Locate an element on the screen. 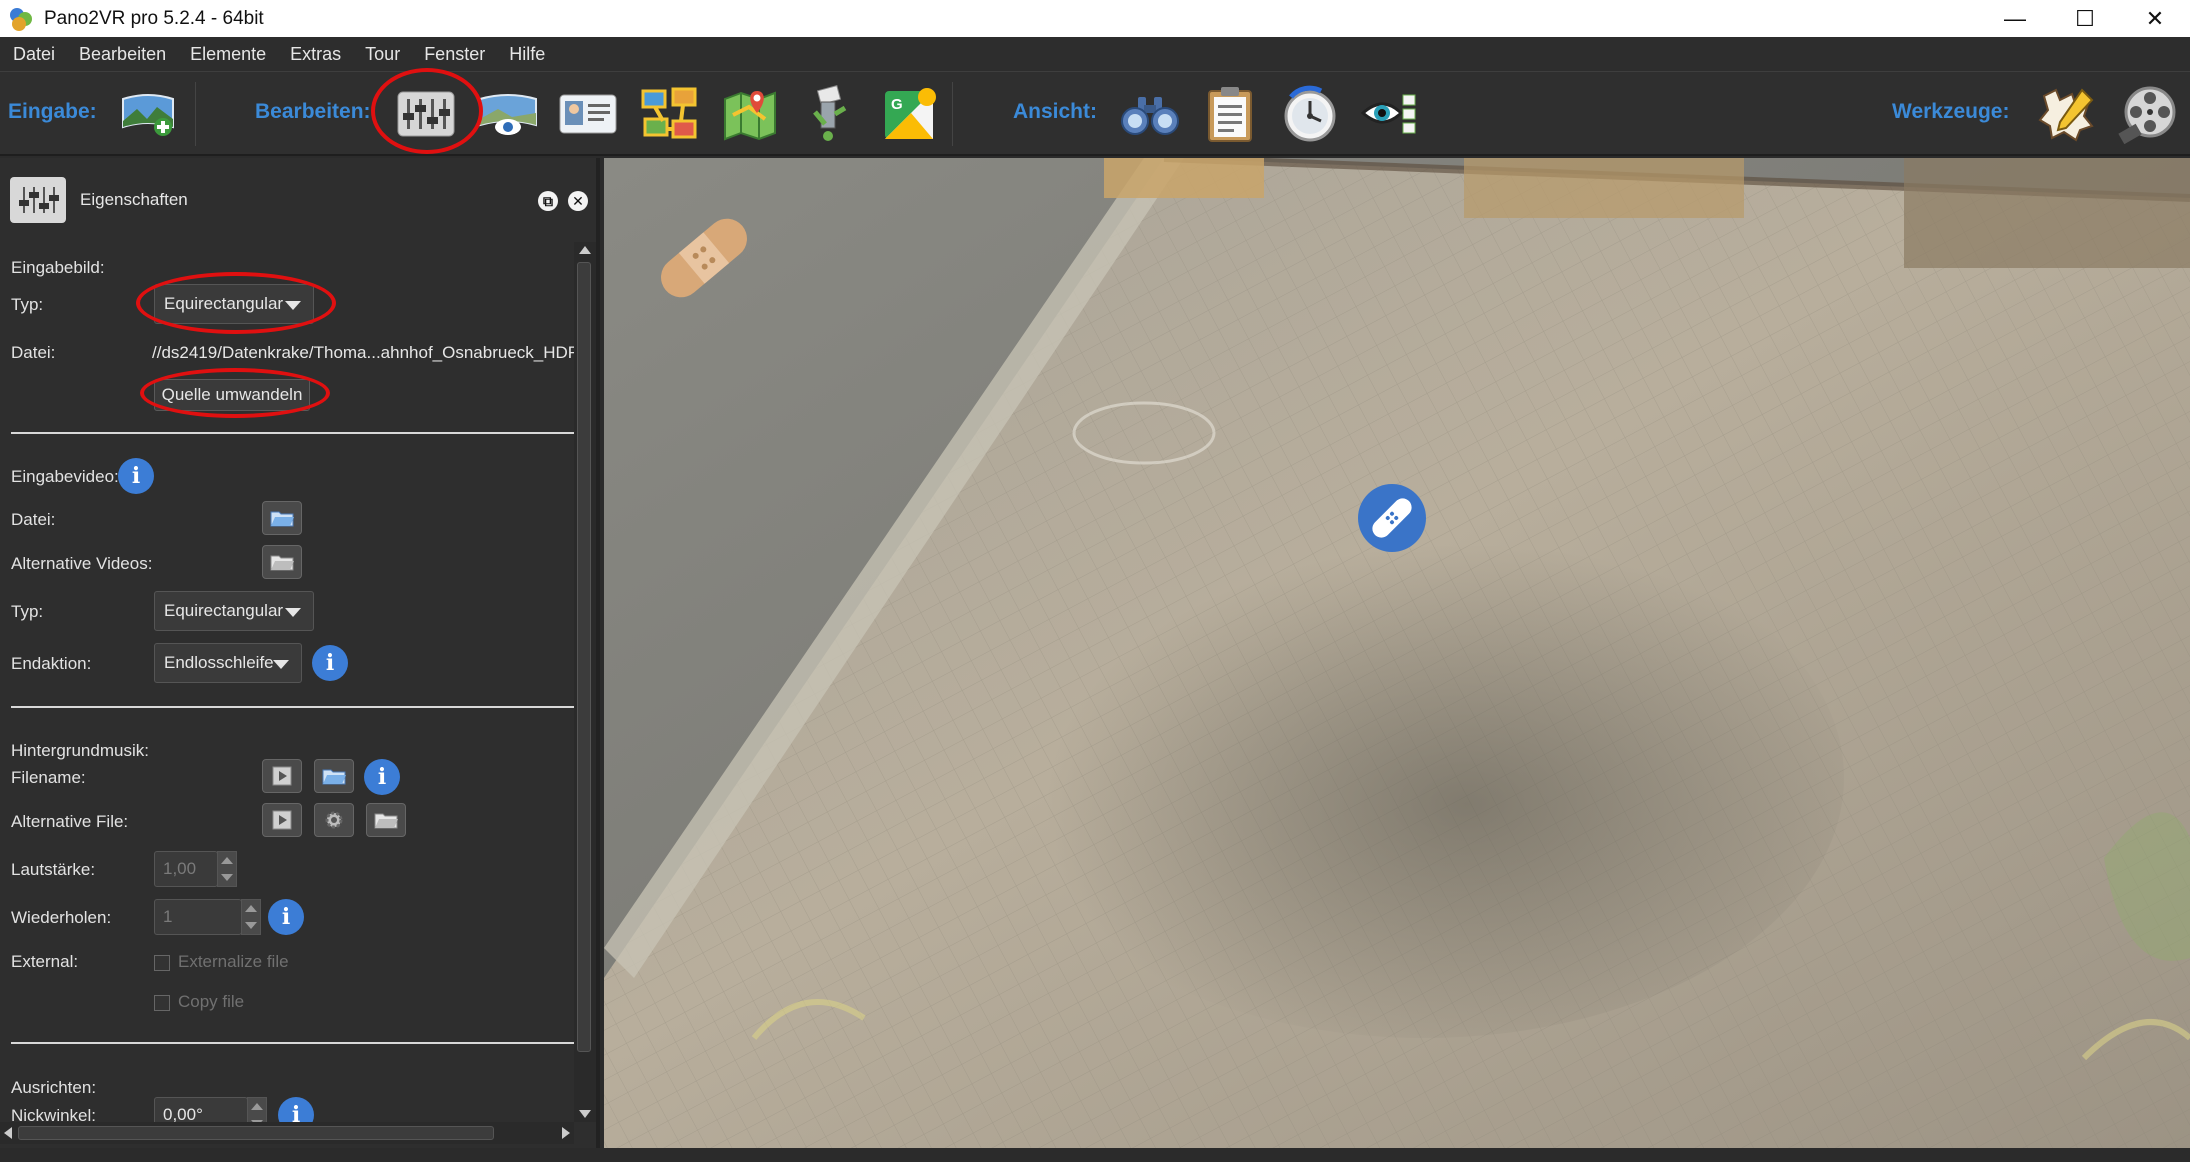 This screenshot has height=1162, width=2190. vertical-scrollbar is located at coordinates (585, 682).